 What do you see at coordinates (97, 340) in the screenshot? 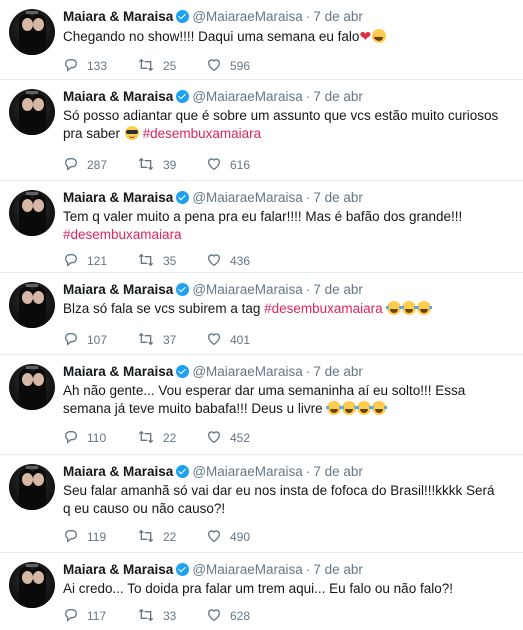
I see `reply-count: 107` at bounding box center [97, 340].